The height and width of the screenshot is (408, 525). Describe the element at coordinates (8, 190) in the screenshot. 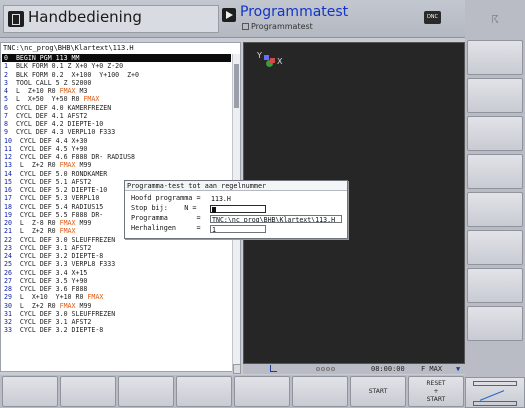

I see `line-number: 16` at that location.